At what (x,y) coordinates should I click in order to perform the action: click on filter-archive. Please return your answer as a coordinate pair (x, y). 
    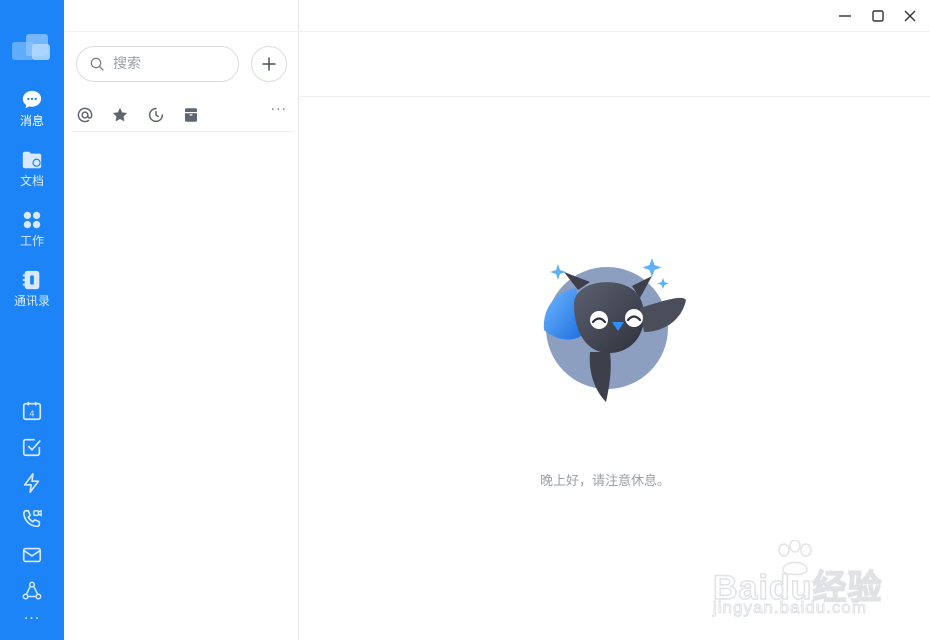
    Looking at the image, I should click on (191, 115).